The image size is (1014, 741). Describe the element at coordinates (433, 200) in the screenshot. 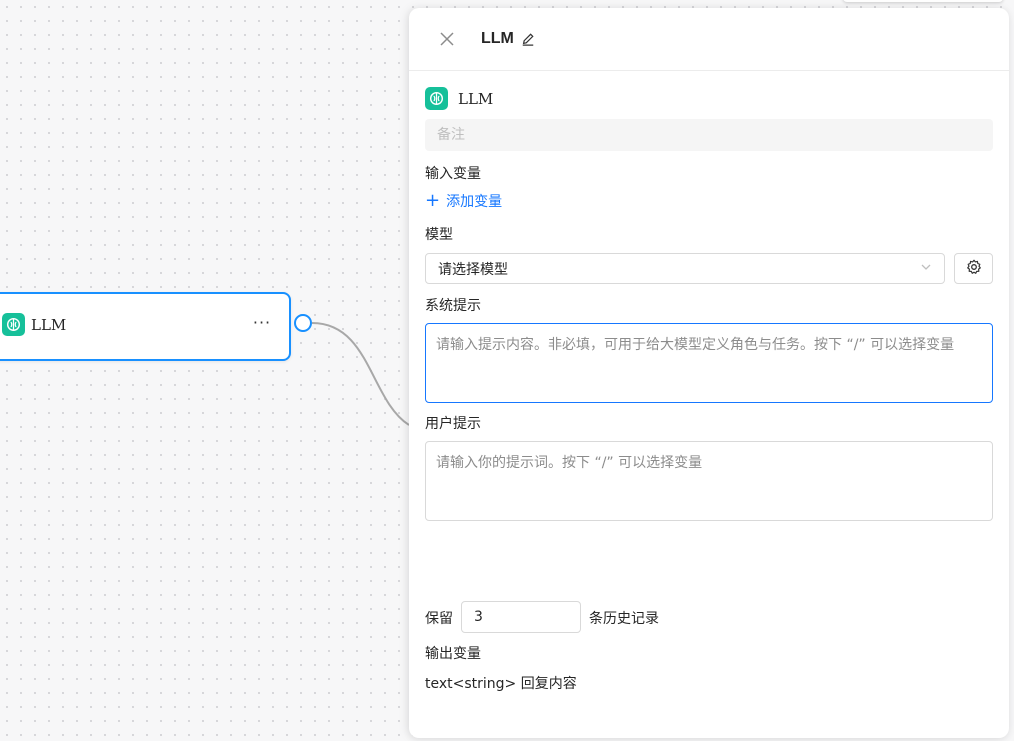

I see `plus-icon: +` at that location.